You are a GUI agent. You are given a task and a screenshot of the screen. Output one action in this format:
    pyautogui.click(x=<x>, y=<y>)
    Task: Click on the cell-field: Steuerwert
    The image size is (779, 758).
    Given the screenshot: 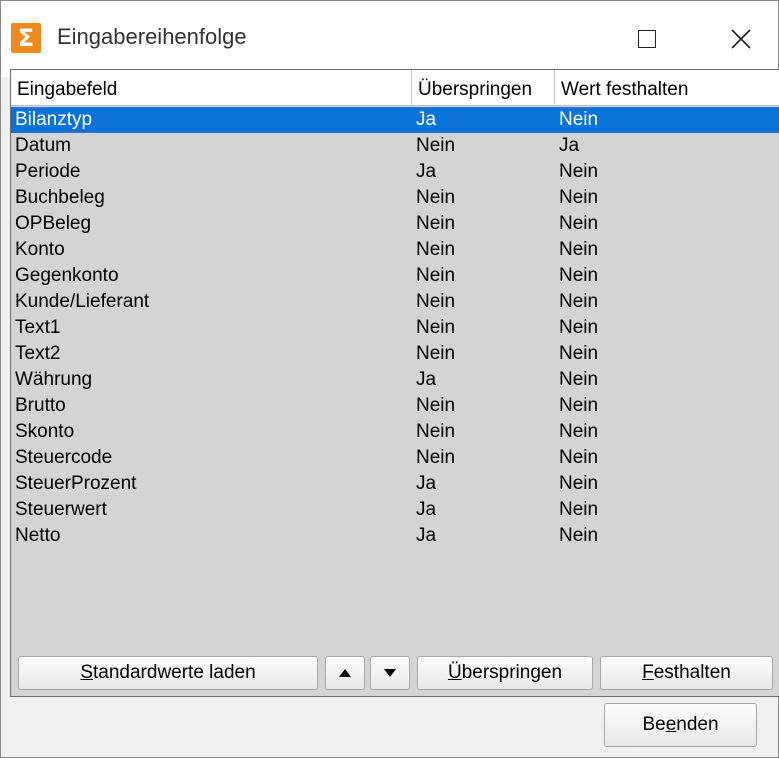 What is the action you would take?
    pyautogui.click(x=61, y=509)
    